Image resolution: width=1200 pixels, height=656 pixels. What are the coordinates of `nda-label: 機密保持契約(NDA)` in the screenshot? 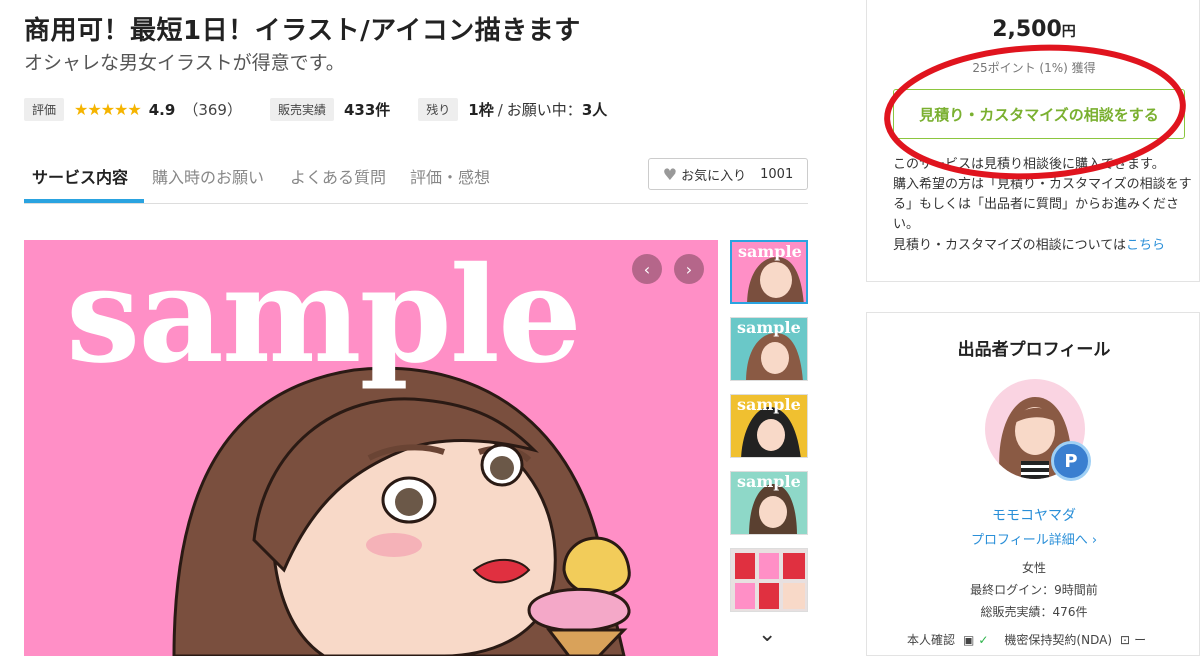 It's located at (1058, 640).